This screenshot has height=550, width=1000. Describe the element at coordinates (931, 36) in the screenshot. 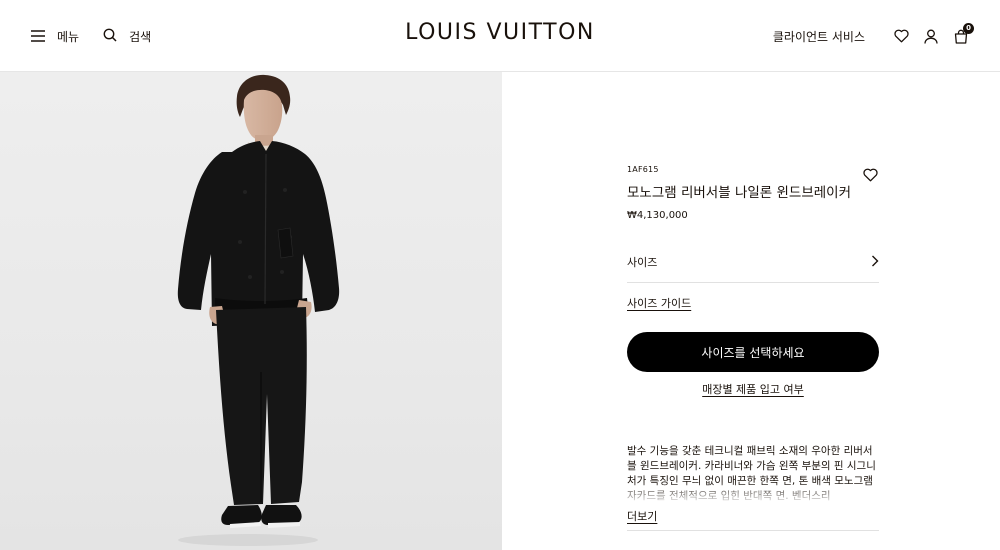

I see `user-icon` at that location.